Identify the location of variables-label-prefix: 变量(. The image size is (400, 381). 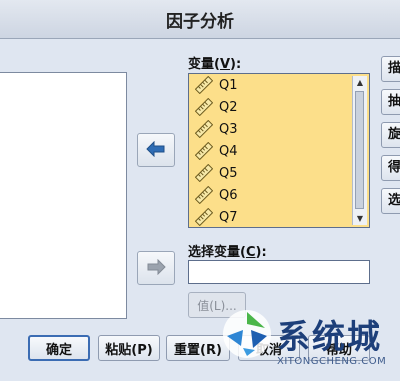
(204, 64).